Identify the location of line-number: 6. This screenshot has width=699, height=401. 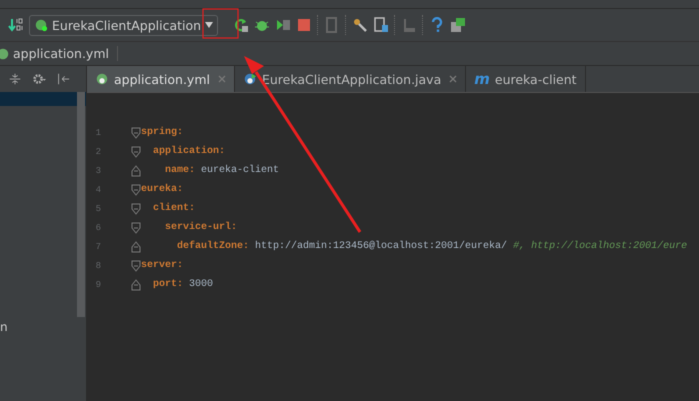
(97, 227).